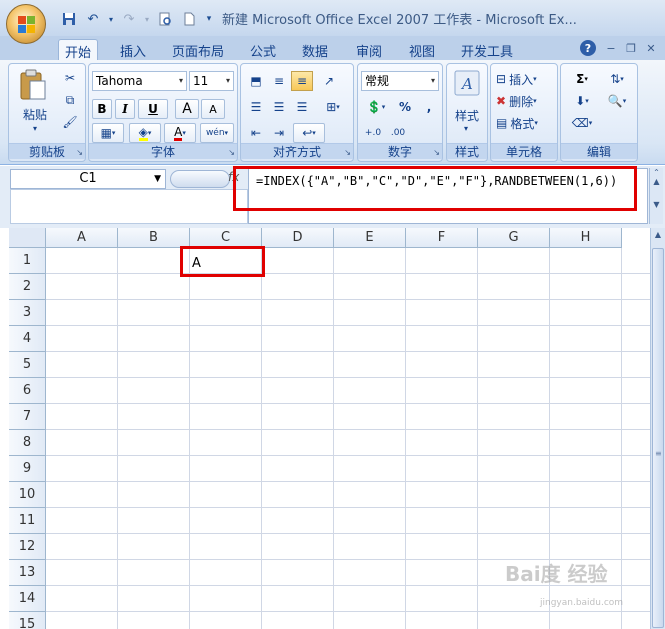 This screenshot has height=629, width=665. I want to click on office-button, so click(26, 24).